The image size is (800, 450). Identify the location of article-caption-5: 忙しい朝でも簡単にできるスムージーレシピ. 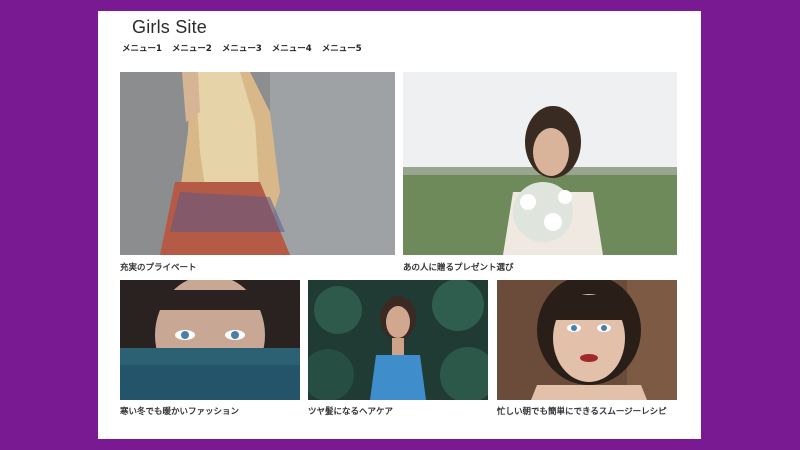
(582, 411).